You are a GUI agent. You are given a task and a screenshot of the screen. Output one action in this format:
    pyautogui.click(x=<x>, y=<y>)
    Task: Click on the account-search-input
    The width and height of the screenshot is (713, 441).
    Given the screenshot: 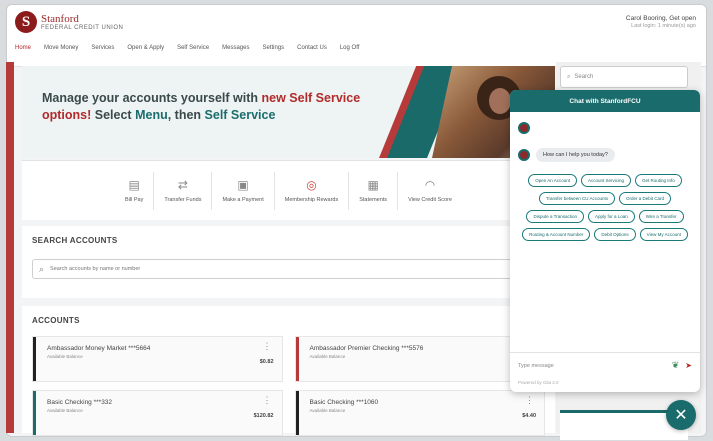 What is the action you would take?
    pyautogui.click(x=200, y=269)
    